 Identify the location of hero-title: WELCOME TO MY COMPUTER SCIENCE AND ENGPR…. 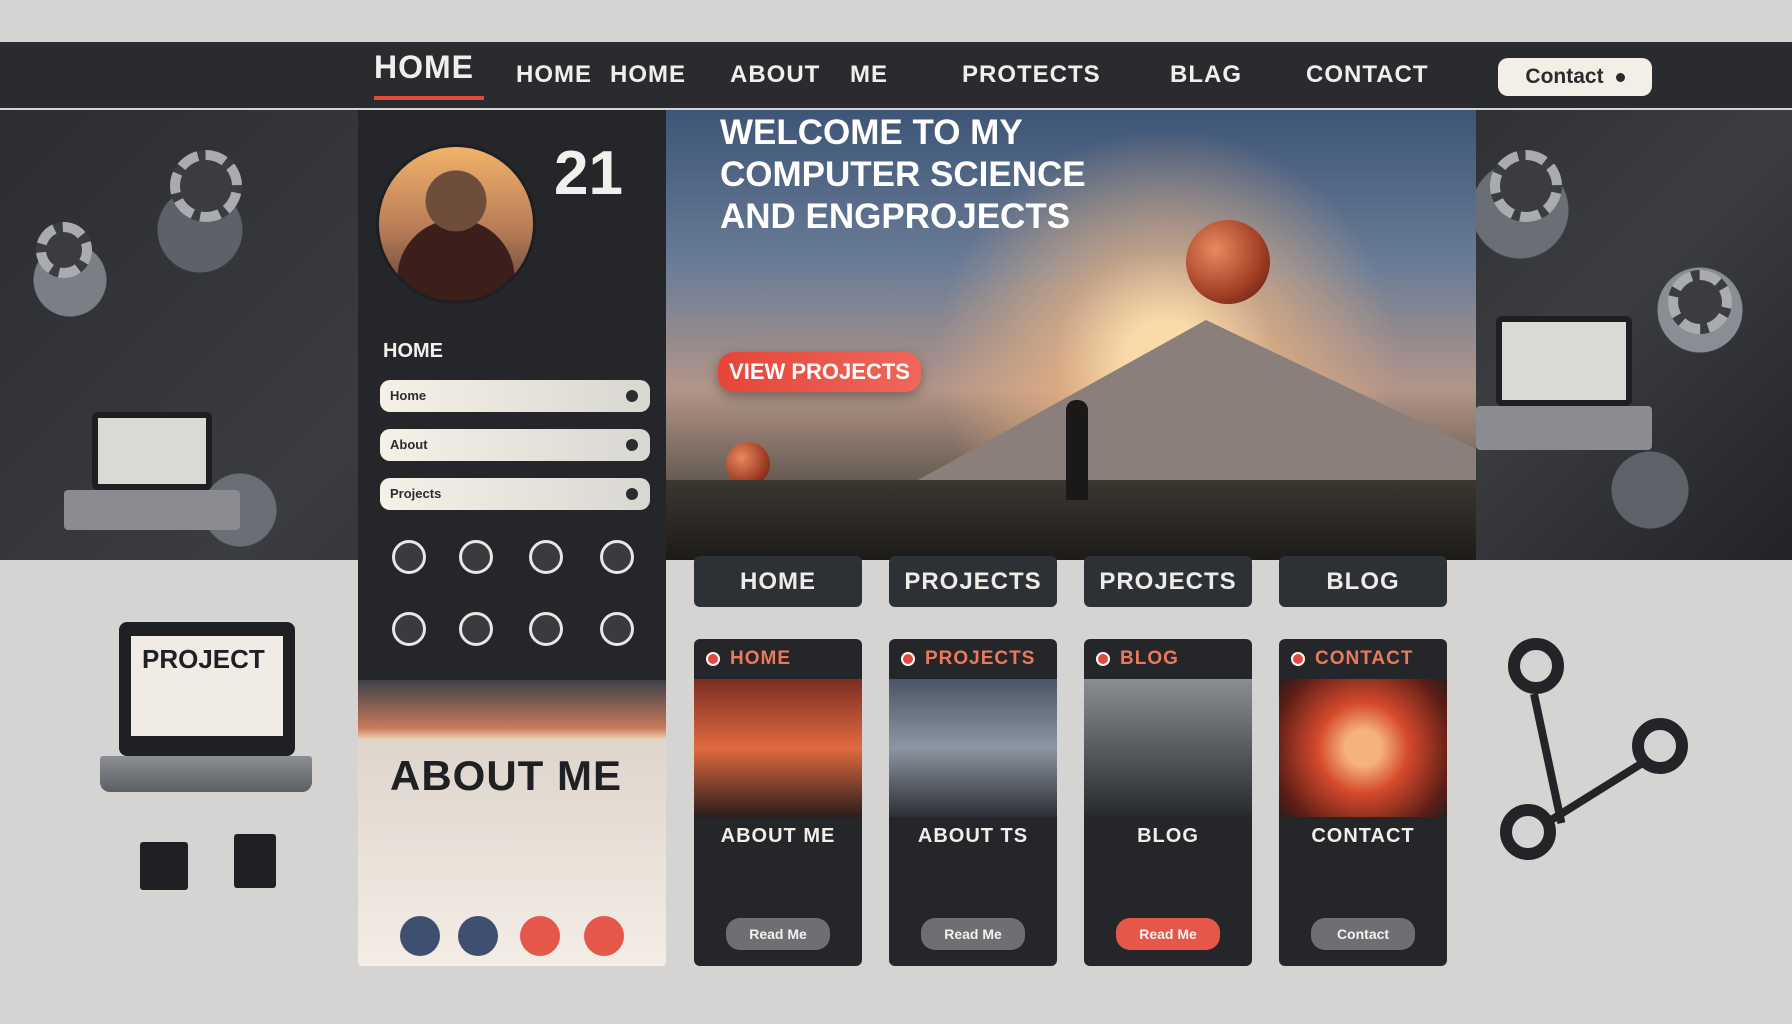
(935, 175).